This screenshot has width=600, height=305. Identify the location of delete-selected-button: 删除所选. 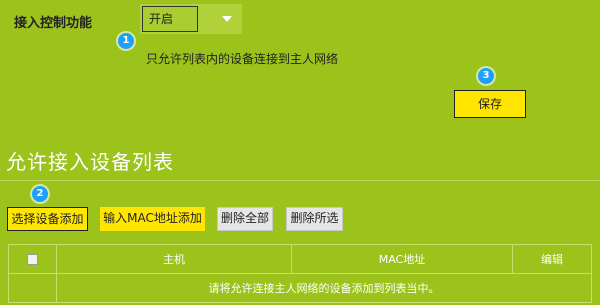
(314, 219).